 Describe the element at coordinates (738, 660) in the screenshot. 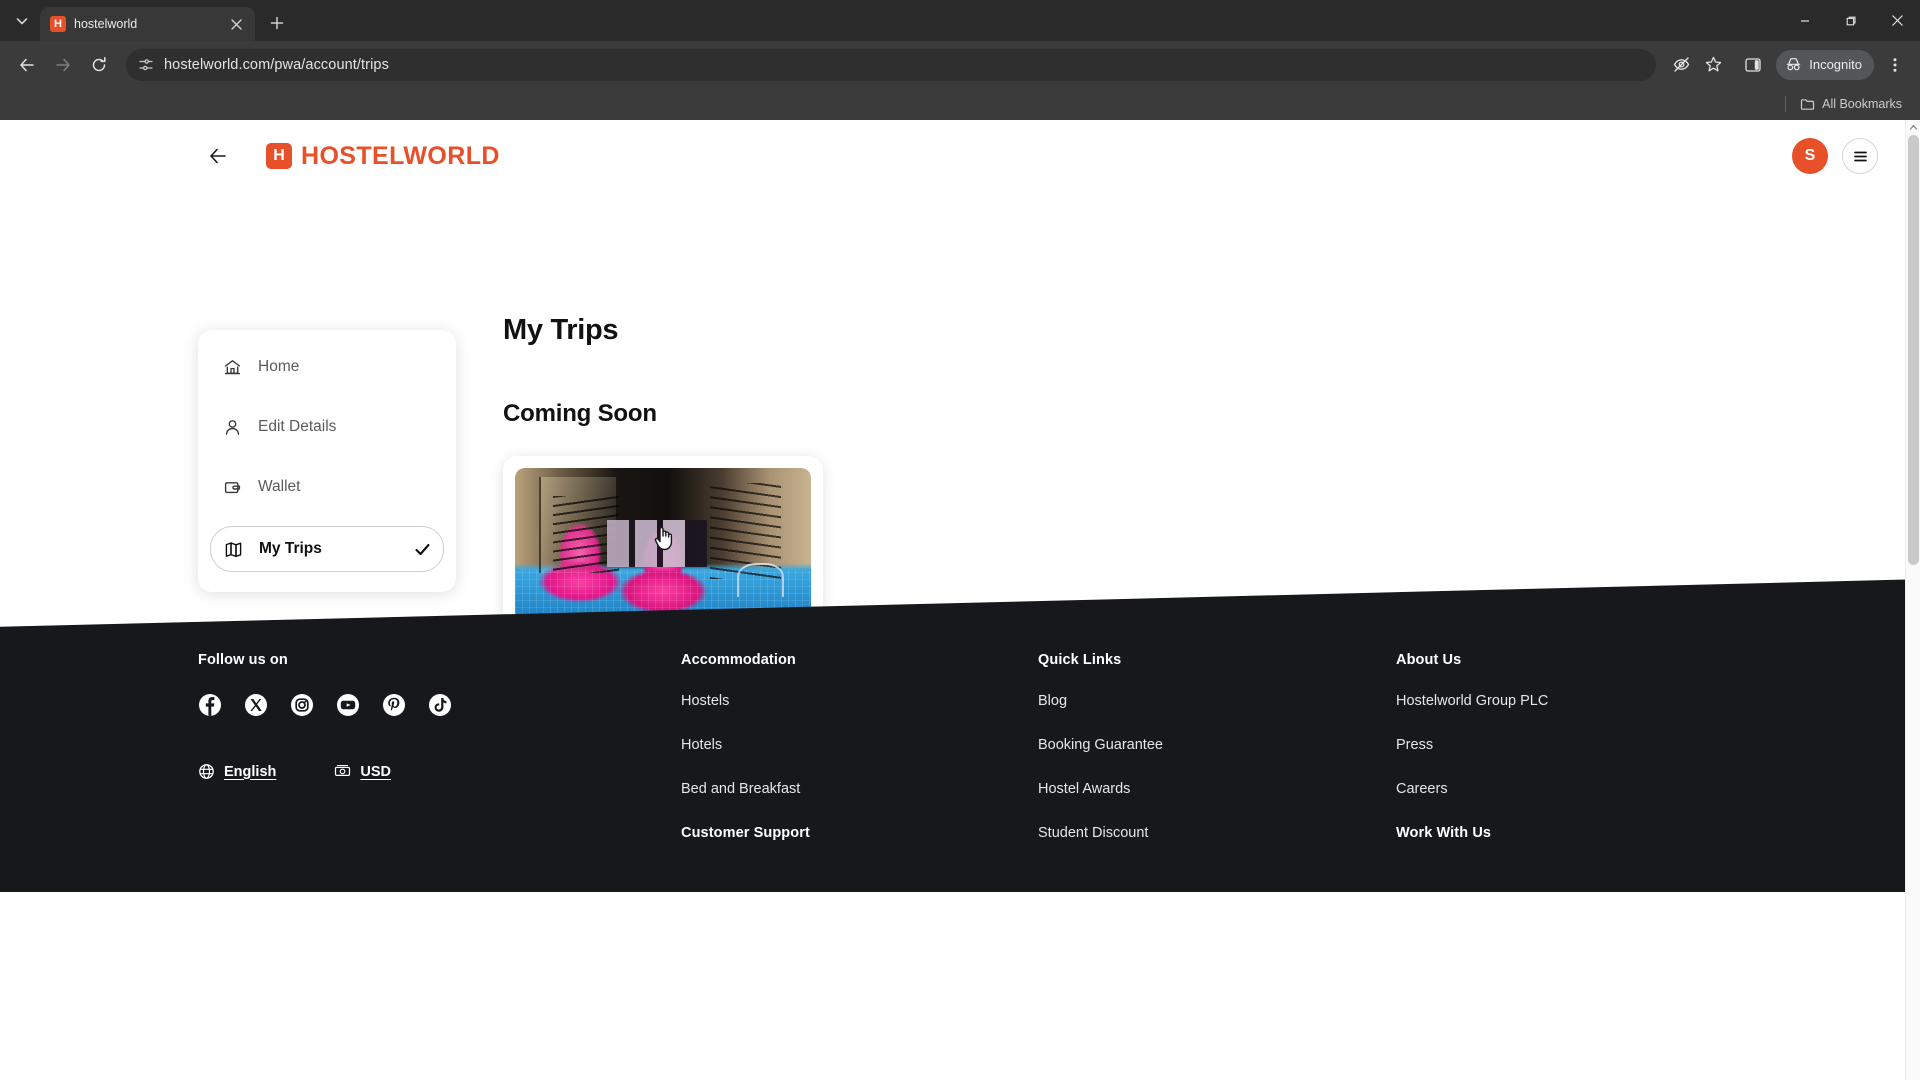

I see `footer-heading: Accommodation` at that location.